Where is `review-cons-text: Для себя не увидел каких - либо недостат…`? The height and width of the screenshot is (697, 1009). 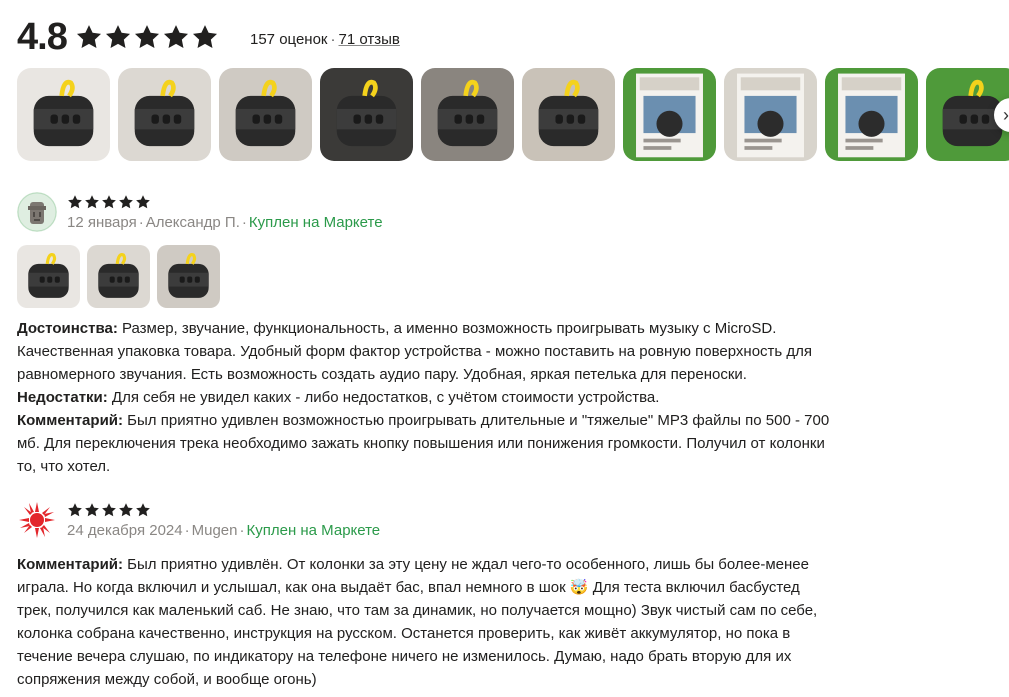
review-cons-text: Для себя не увидел каких - либо недостат… is located at coordinates (383, 397).